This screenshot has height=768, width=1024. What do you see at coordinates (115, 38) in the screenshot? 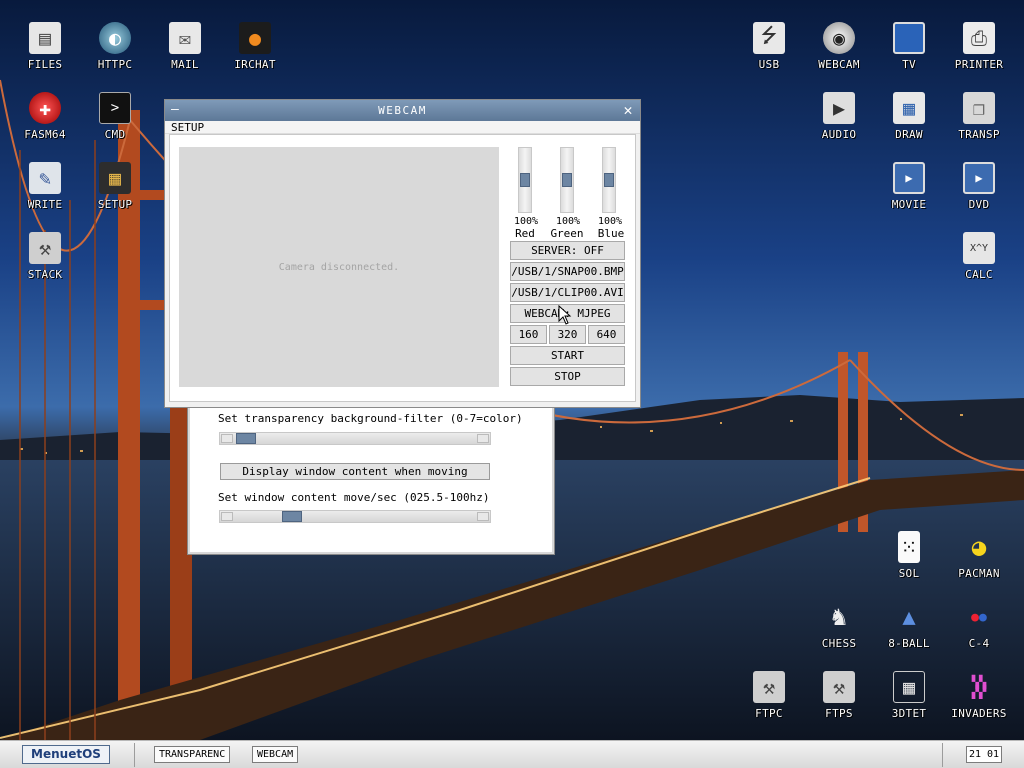
I see `globe-icon: ◐` at bounding box center [115, 38].